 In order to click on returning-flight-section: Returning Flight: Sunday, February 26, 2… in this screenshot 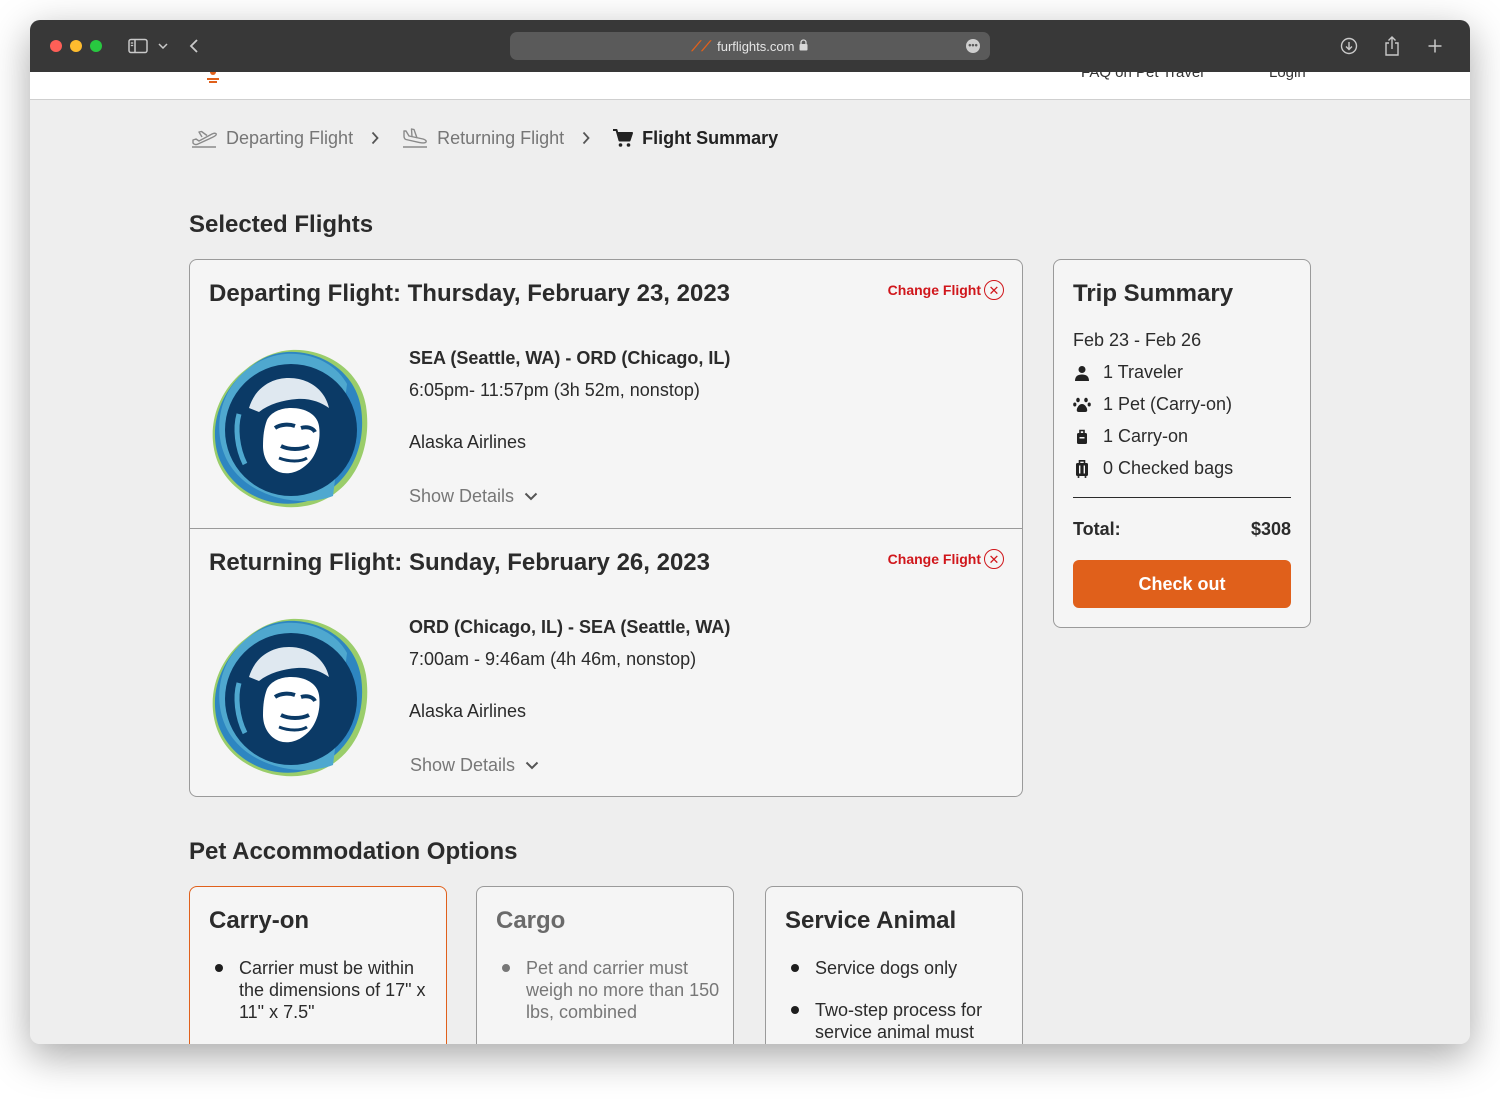, I will do `click(606, 662)`.